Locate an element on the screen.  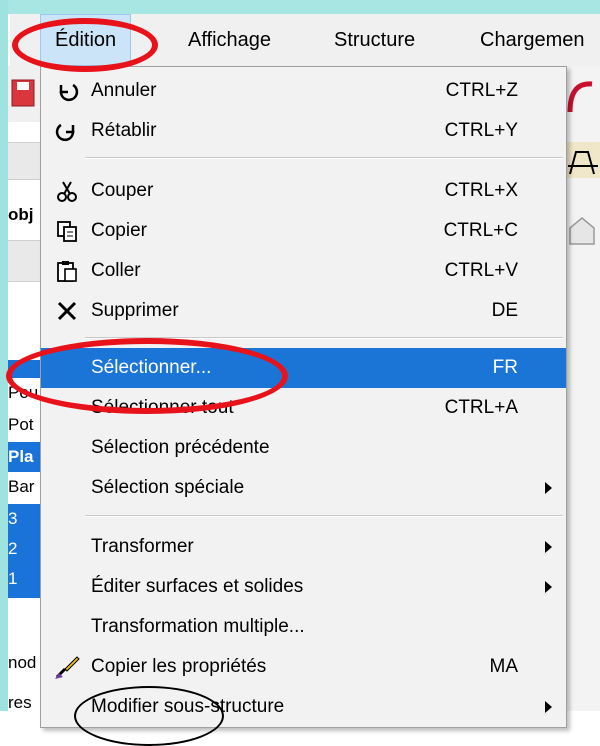
left-toolbar-strip is located at coordinates (24, 161).